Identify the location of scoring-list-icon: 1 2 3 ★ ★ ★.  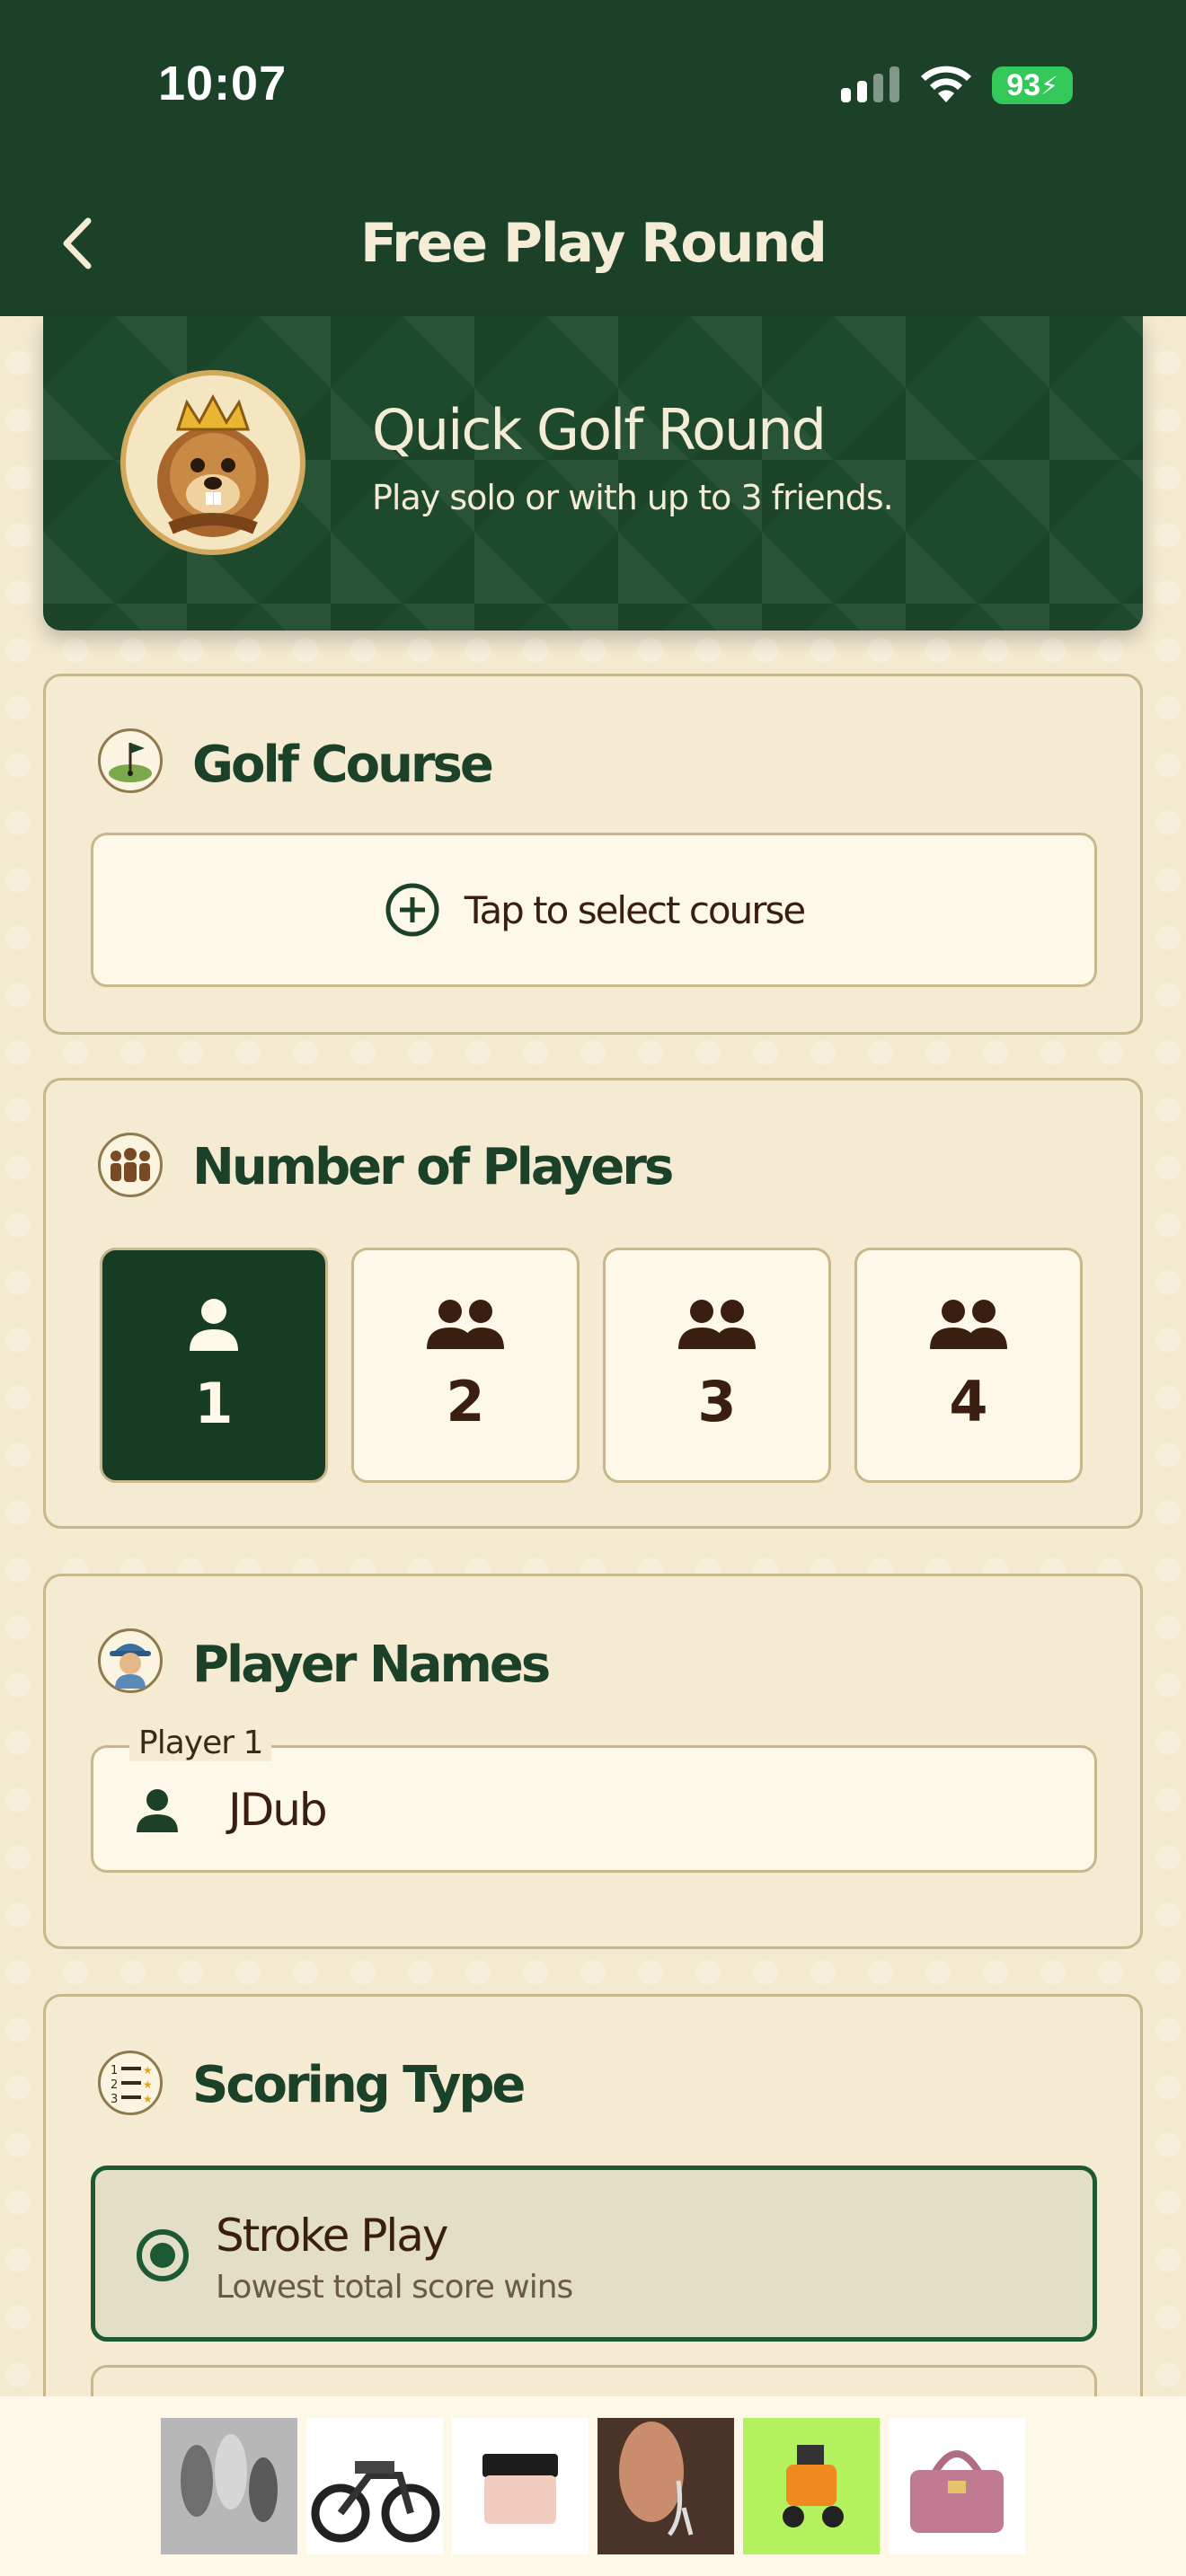
(130, 2083).